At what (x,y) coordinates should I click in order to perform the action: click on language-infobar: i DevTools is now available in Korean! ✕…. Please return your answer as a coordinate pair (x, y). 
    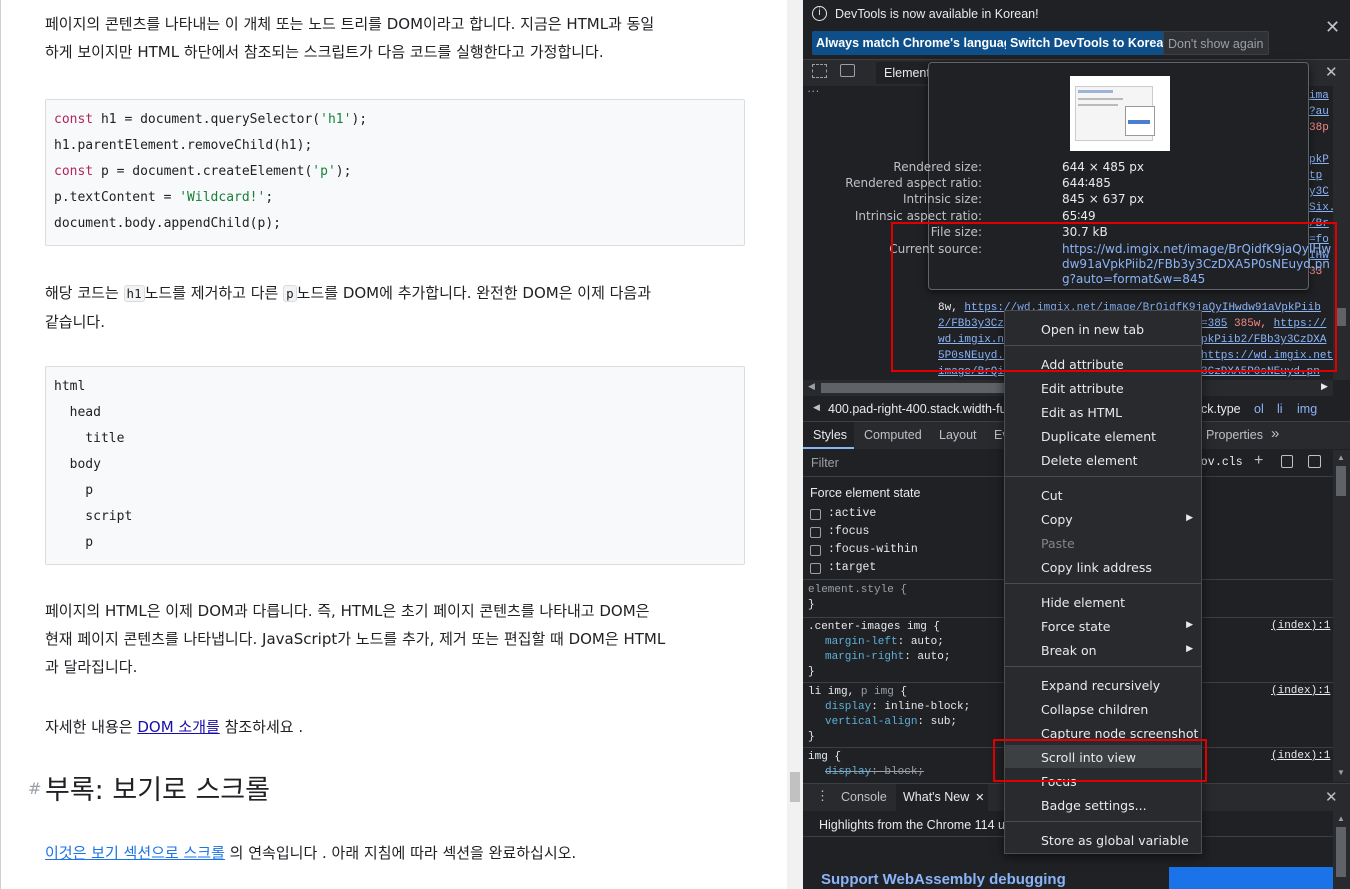
    Looking at the image, I should click on (1076, 29).